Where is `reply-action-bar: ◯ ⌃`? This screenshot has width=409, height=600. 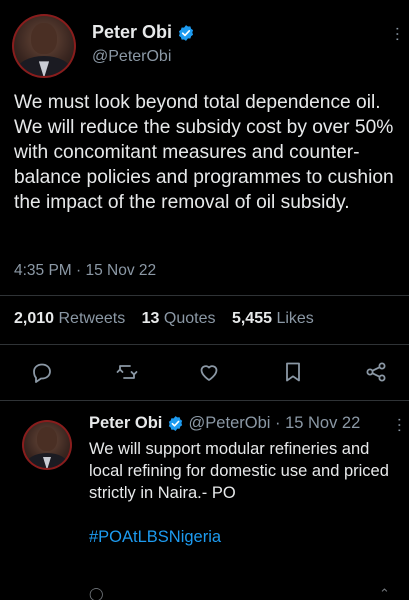
reply-action-bar: ◯ ⌃ is located at coordinates (239, 593).